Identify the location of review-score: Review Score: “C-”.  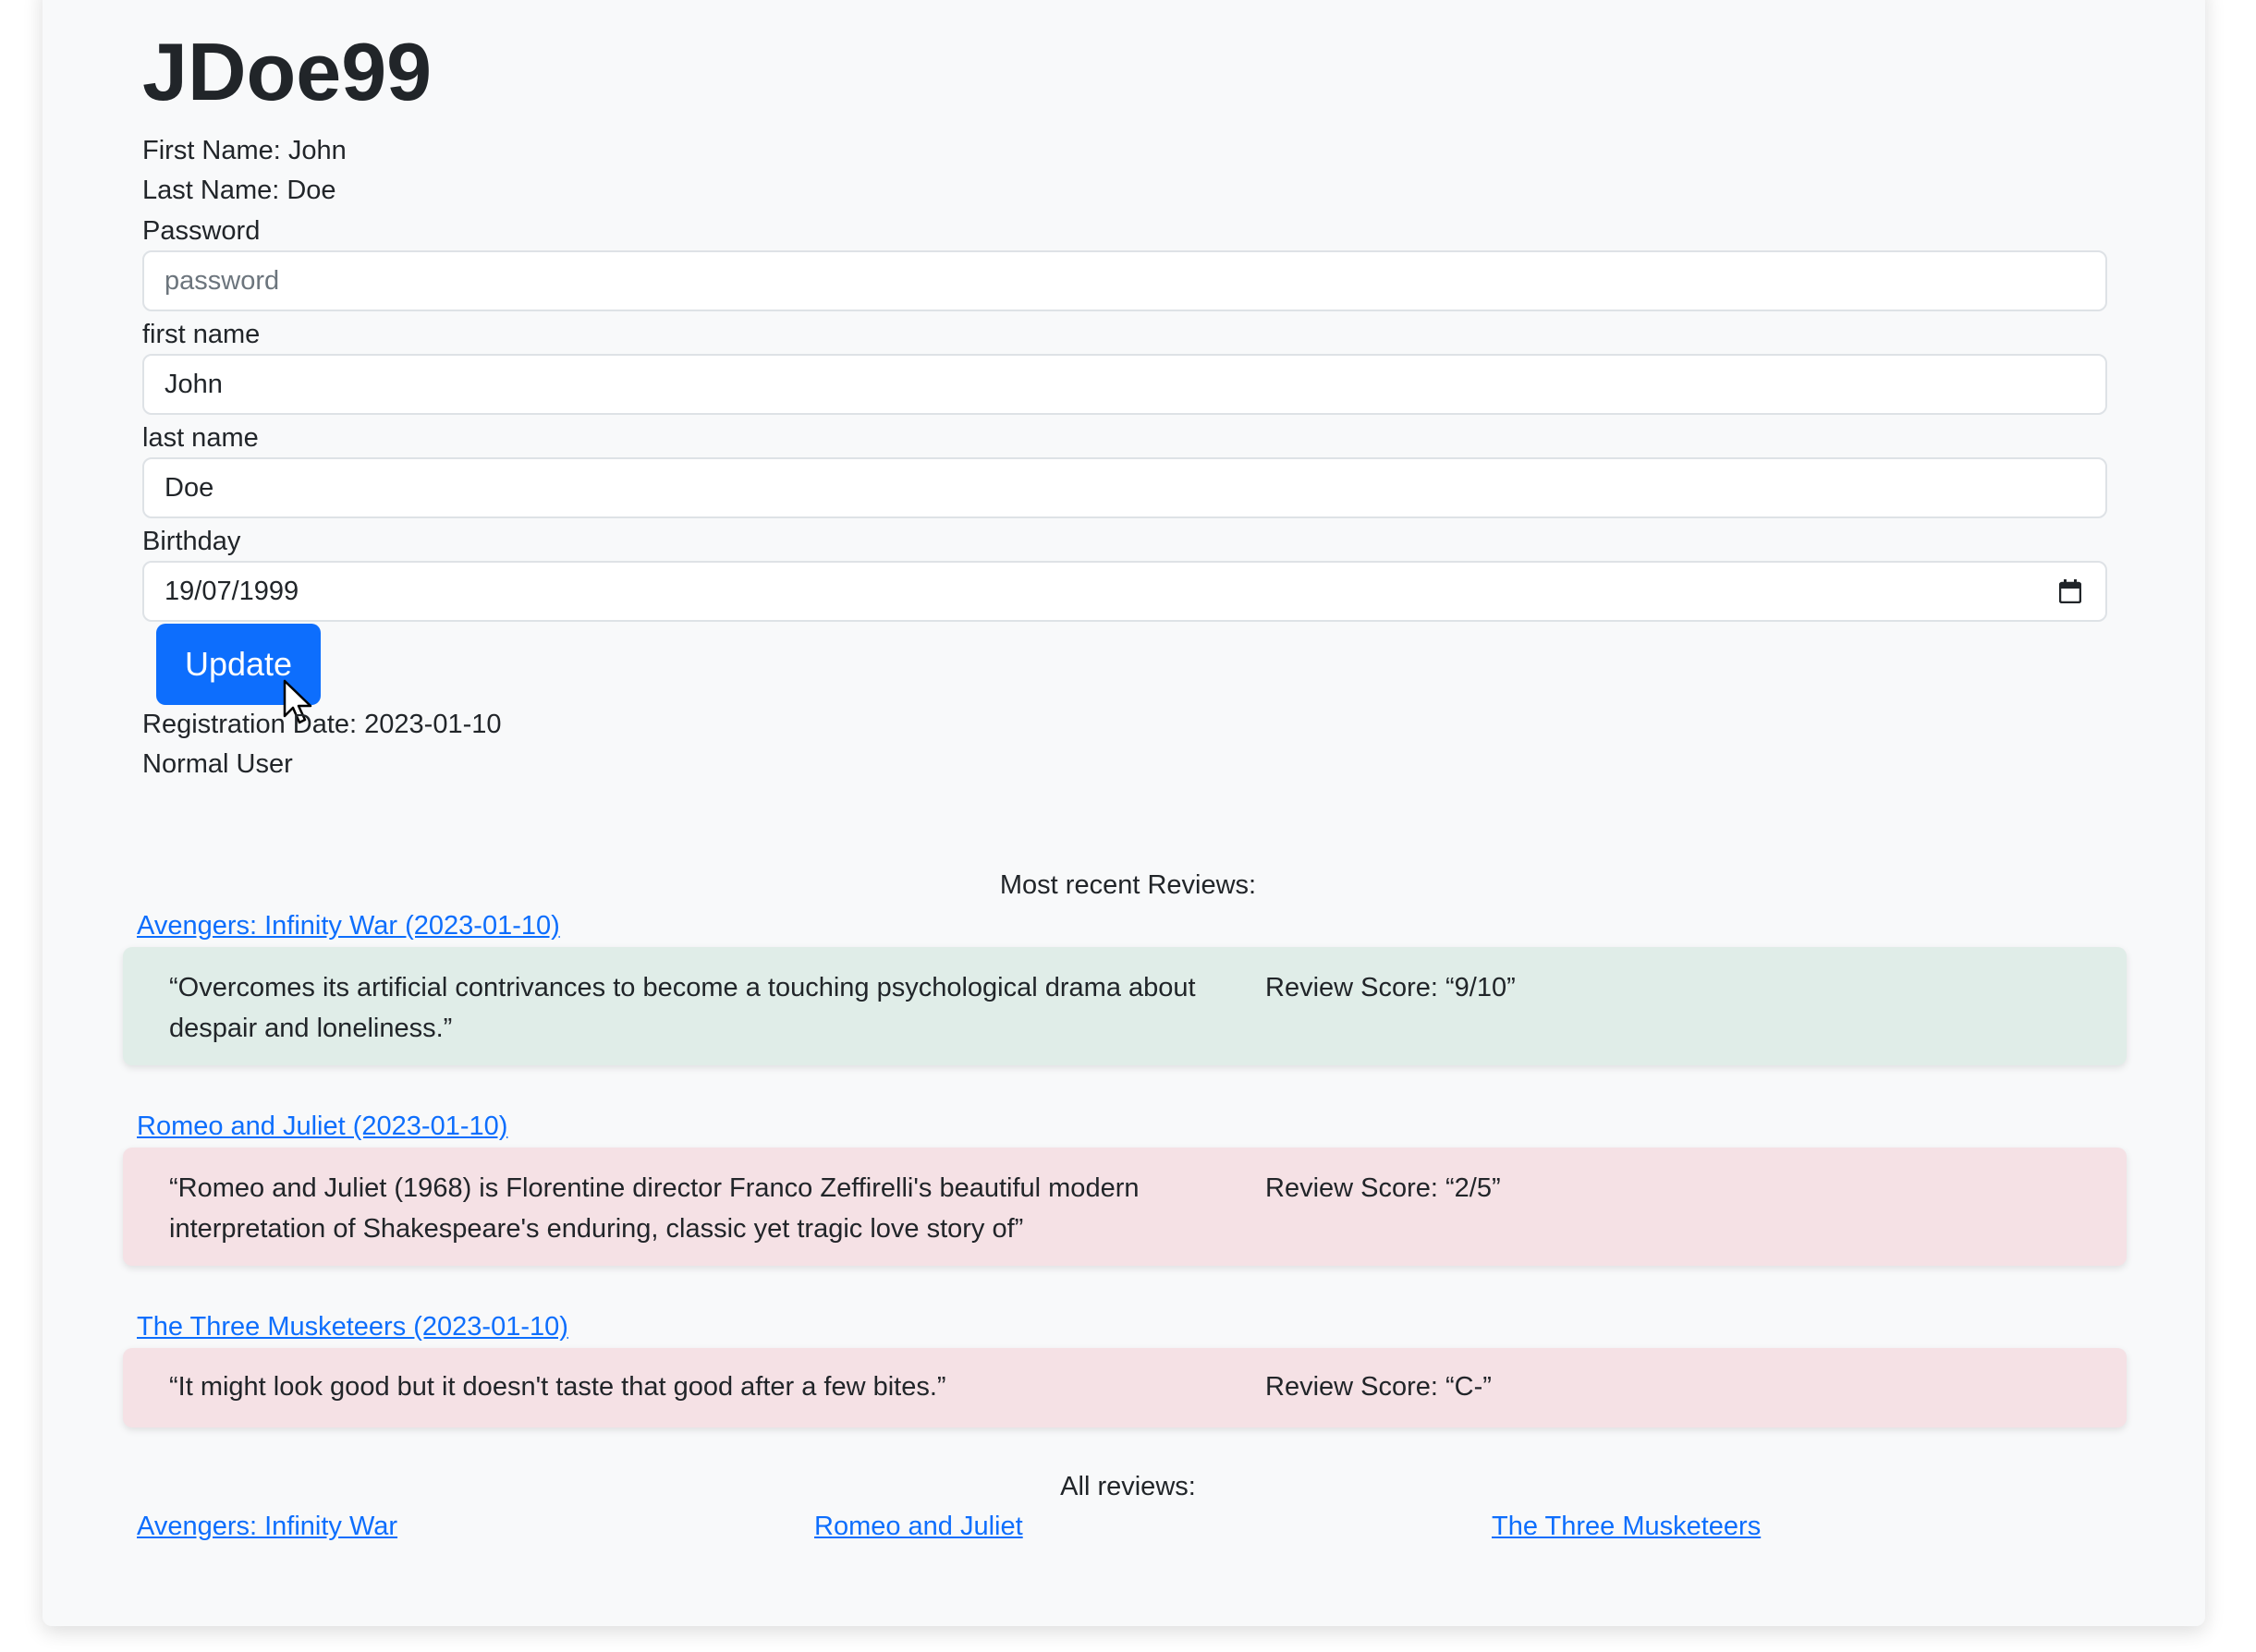
(1378, 1387).